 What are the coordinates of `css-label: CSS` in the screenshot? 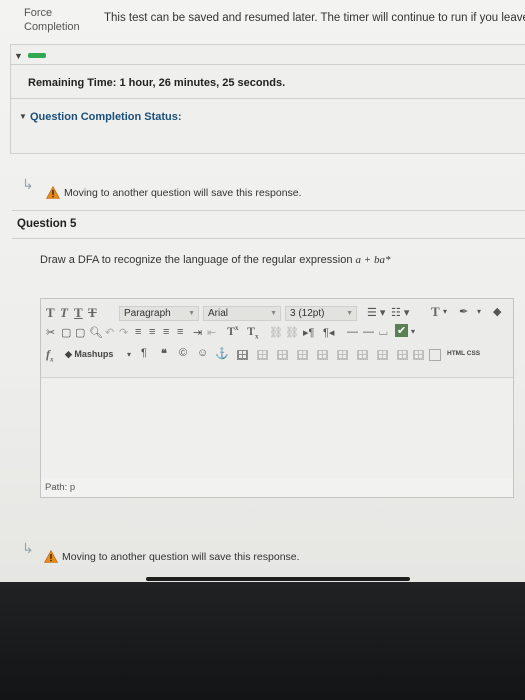 It's located at (473, 353).